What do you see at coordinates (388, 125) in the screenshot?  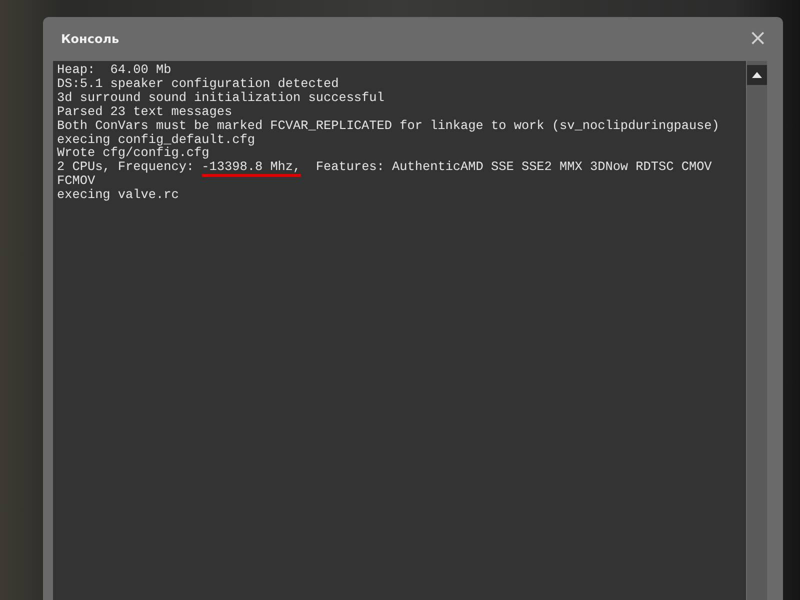 I see `log-line: Both ConVars must be marked FCVAR_REPLICATED for linkage to work (sv_noclipduringpause)` at bounding box center [388, 125].